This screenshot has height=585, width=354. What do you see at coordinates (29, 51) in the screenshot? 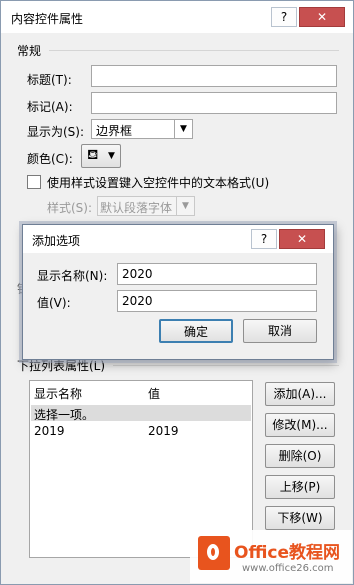
I see `general-section-label: 常规` at bounding box center [29, 51].